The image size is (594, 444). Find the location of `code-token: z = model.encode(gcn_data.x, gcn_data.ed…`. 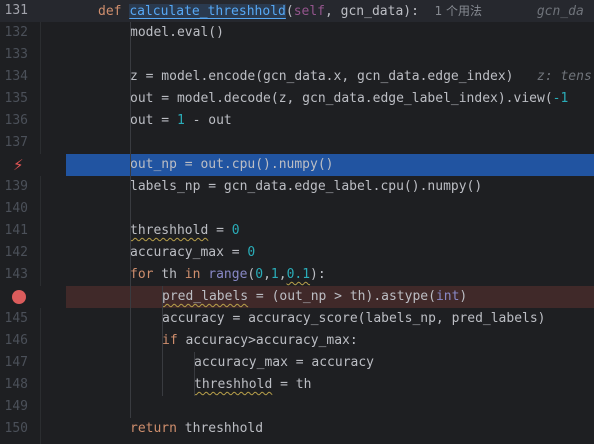

code-token: z = model.encode(gcn_data.x, gcn_data.ed… is located at coordinates (322, 76).